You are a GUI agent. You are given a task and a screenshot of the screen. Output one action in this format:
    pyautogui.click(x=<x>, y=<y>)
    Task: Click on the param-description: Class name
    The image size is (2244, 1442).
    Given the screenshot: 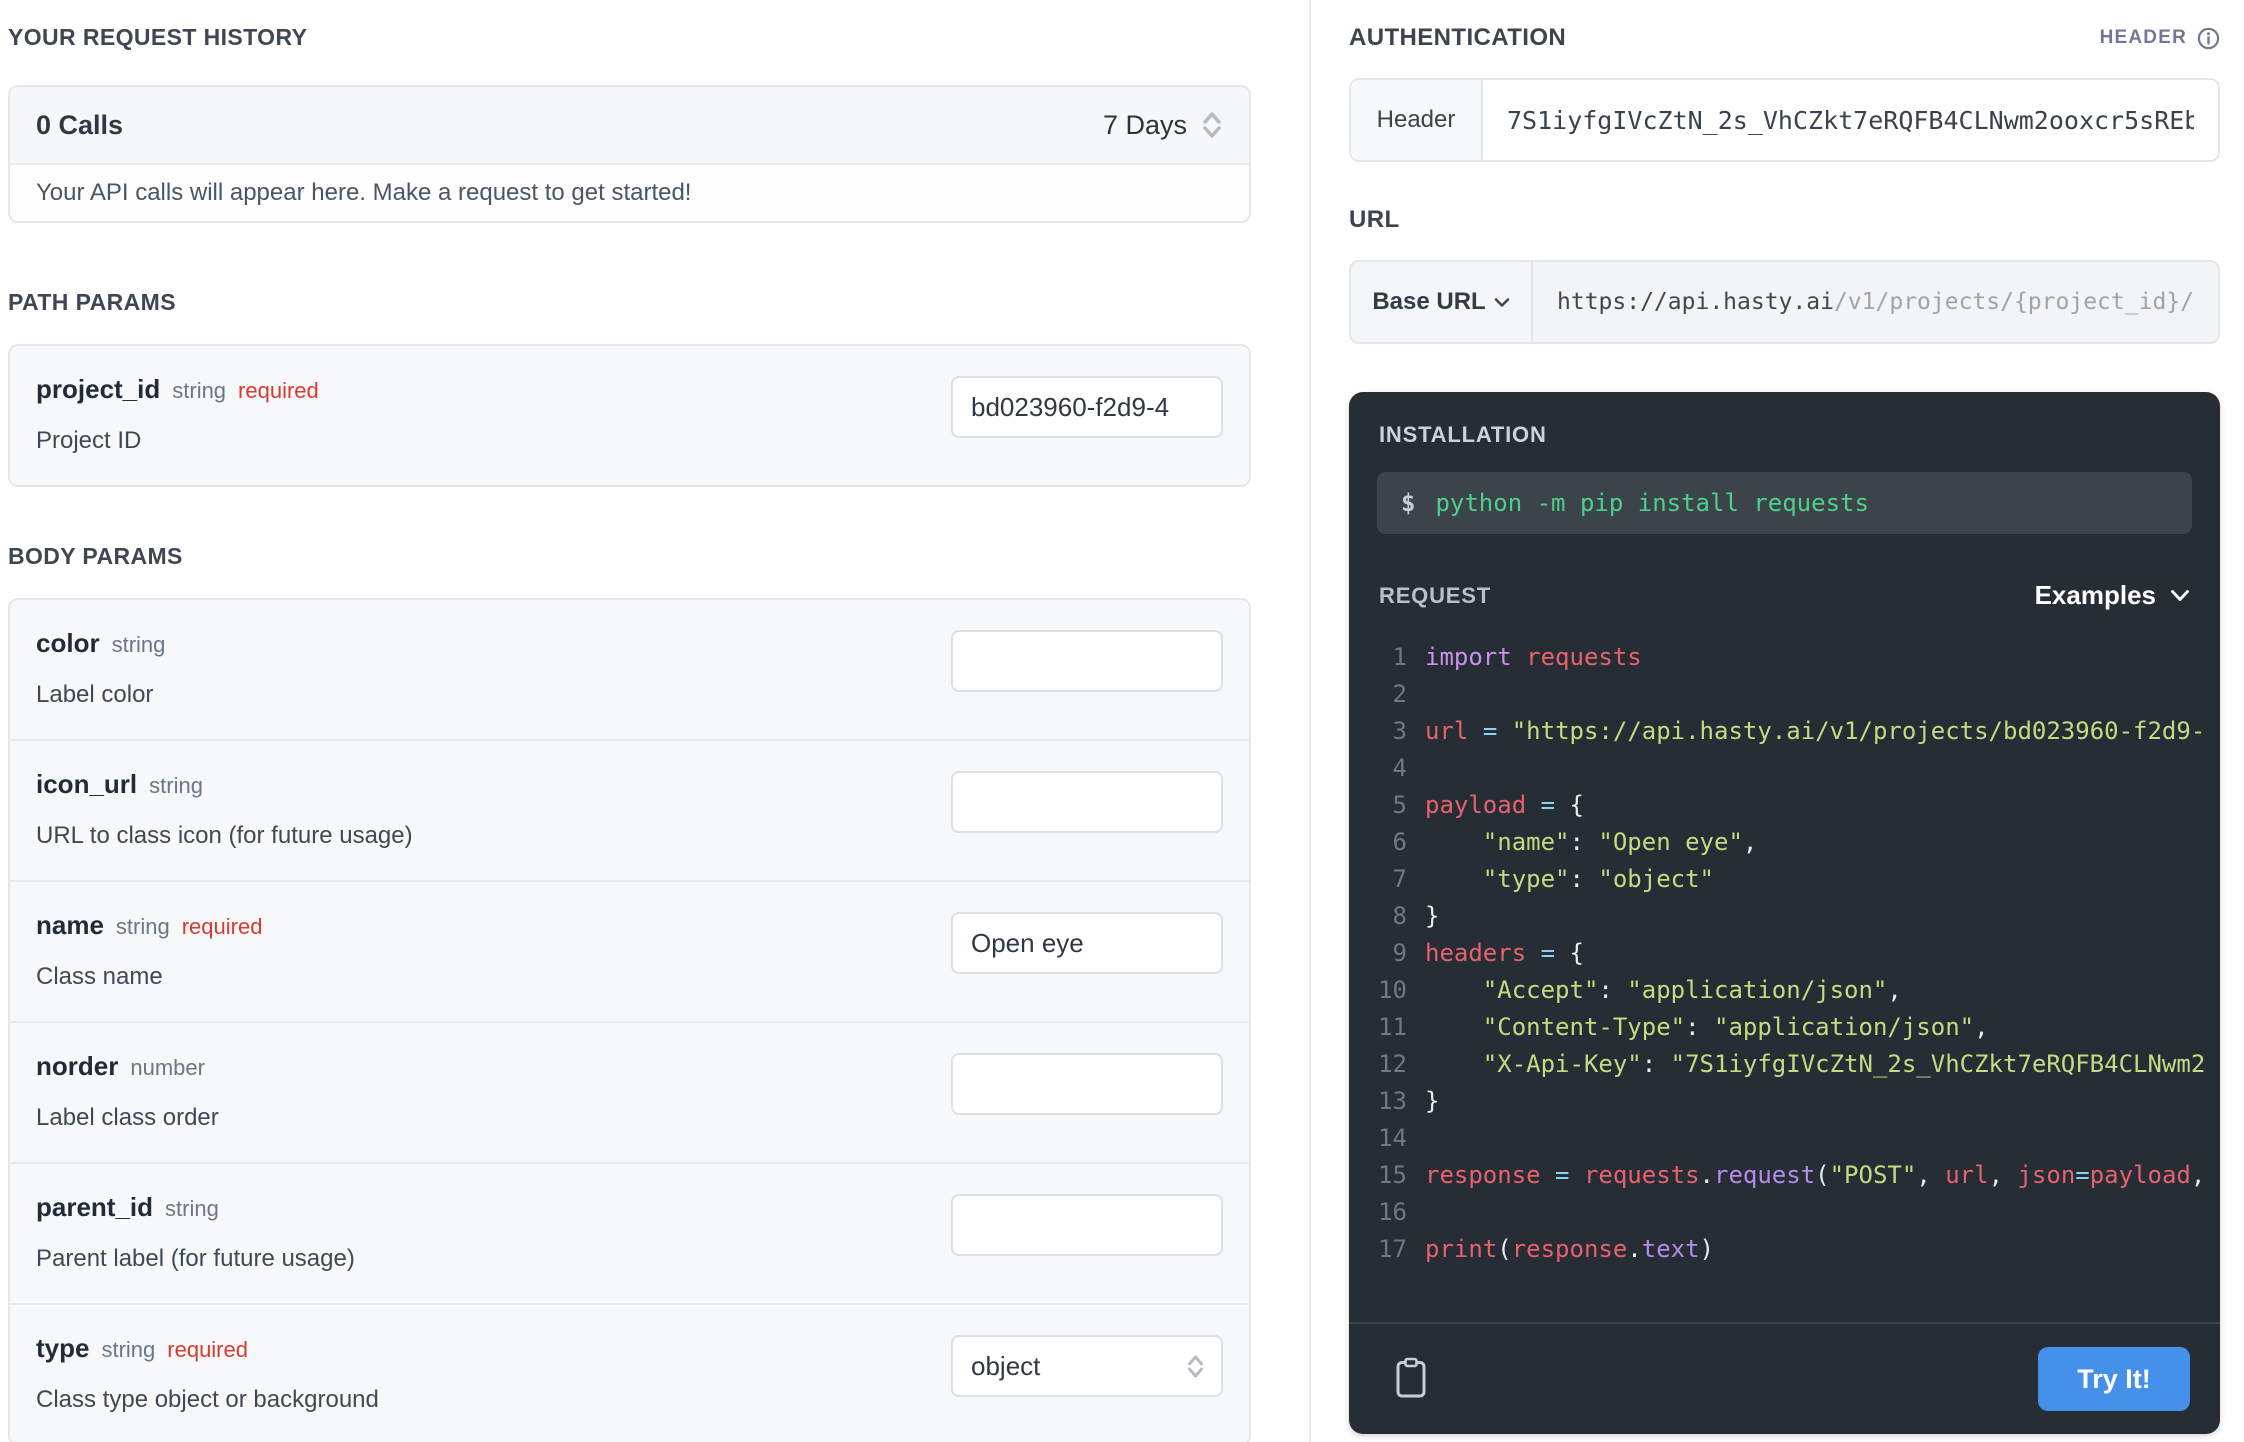 What is the action you would take?
    pyautogui.click(x=99, y=976)
    